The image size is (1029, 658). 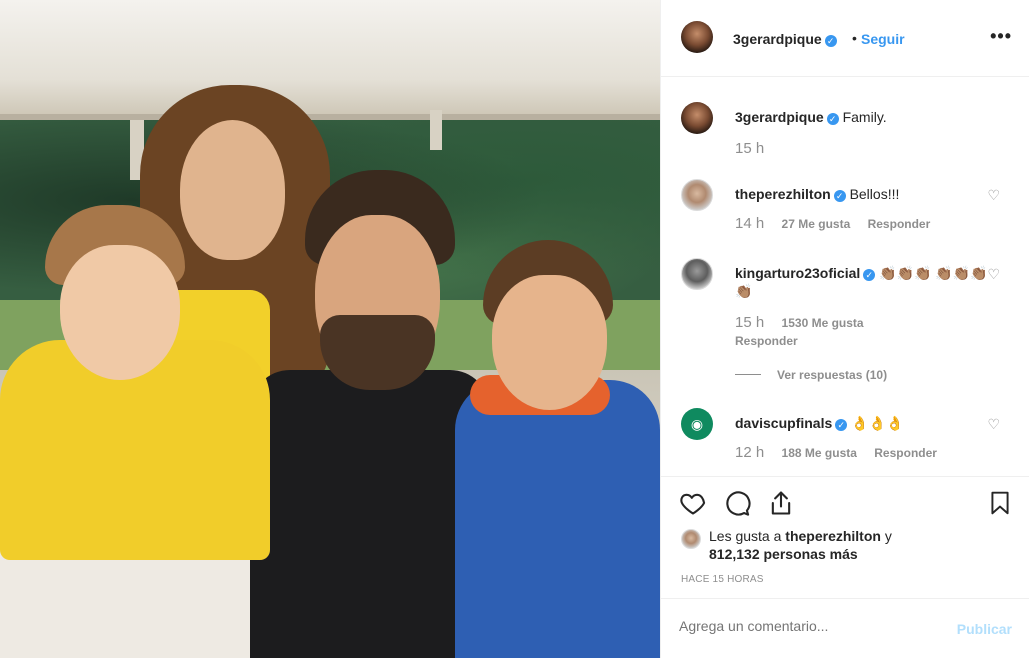 I want to click on author-username: 3gerardpique ✓, so click(x=785, y=39).